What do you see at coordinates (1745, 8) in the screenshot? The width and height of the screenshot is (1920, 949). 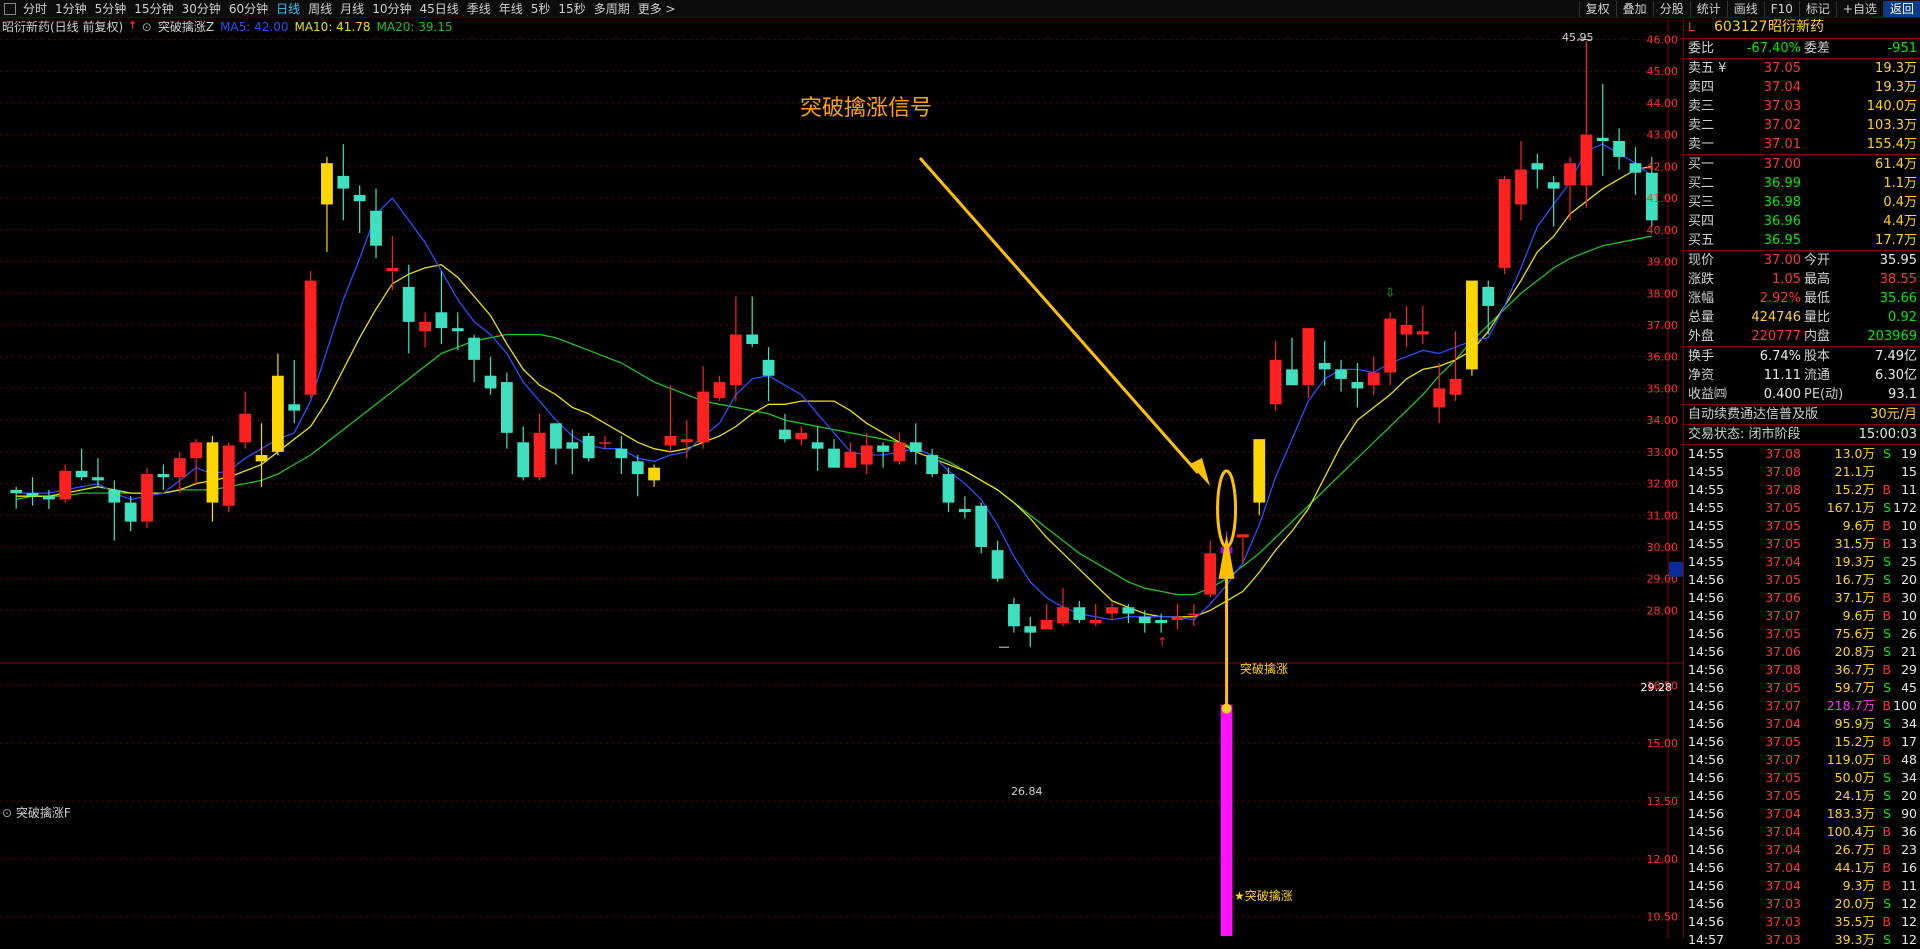 I see `toolbar-button: 画线` at bounding box center [1745, 8].